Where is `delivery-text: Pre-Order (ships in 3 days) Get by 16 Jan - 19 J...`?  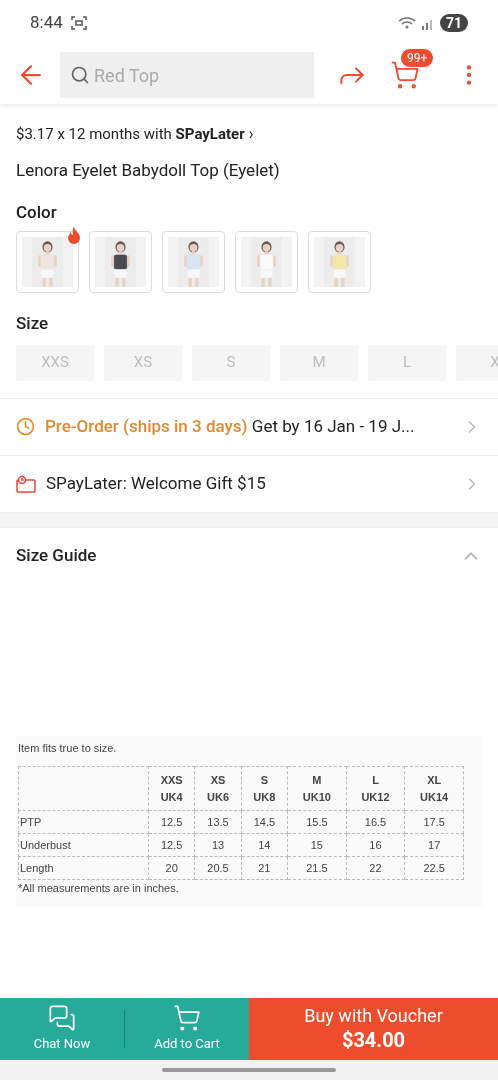
delivery-text: Pre-Order (ships in 3 days) Get by 16 Jan - 19 J... is located at coordinates (230, 426).